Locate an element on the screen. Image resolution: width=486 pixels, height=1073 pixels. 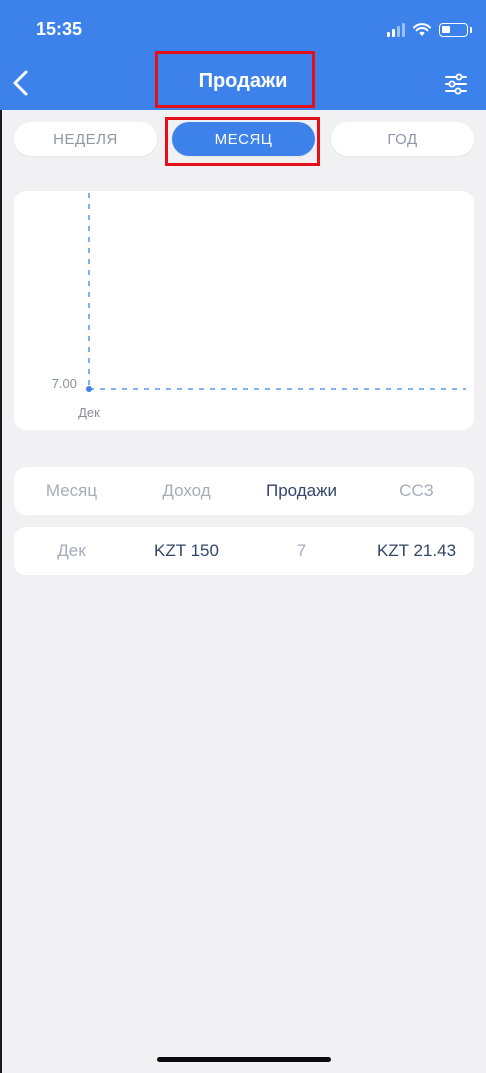
table-row: Дек KZT 150 7 KZT 21.43 is located at coordinates (244, 551).